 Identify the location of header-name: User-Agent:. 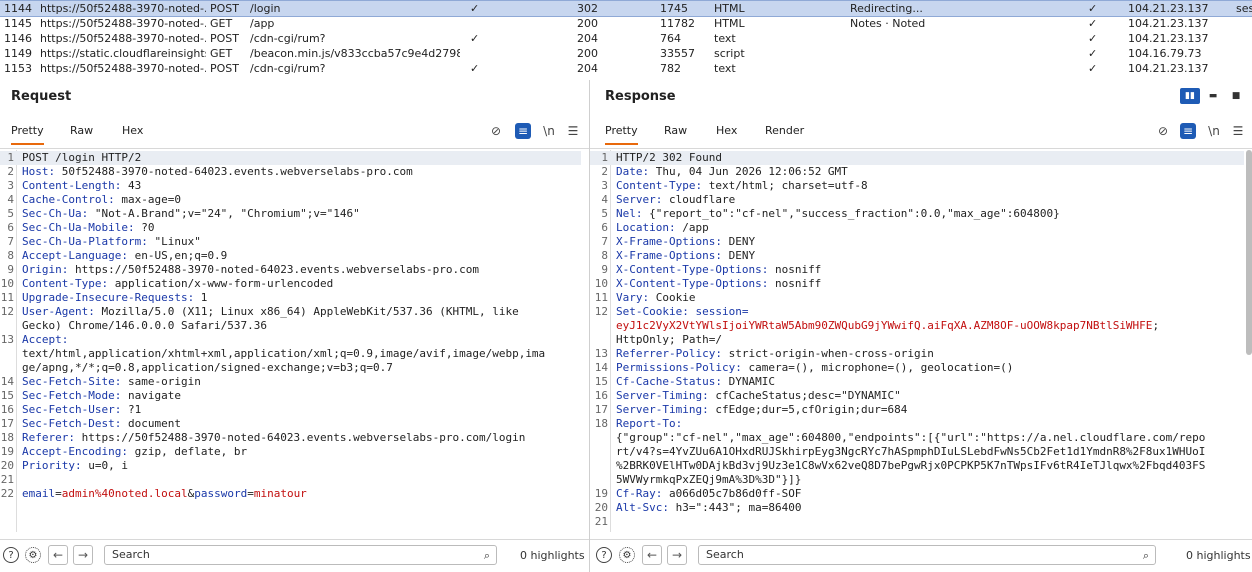
(58, 311).